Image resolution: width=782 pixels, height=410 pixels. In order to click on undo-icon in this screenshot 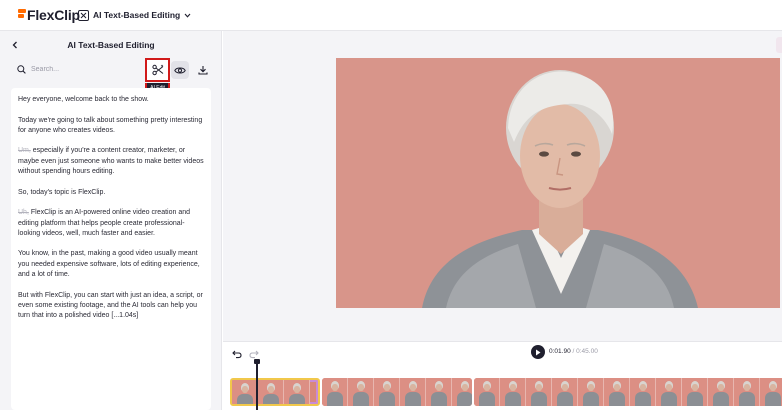, I will do `click(237, 354)`.